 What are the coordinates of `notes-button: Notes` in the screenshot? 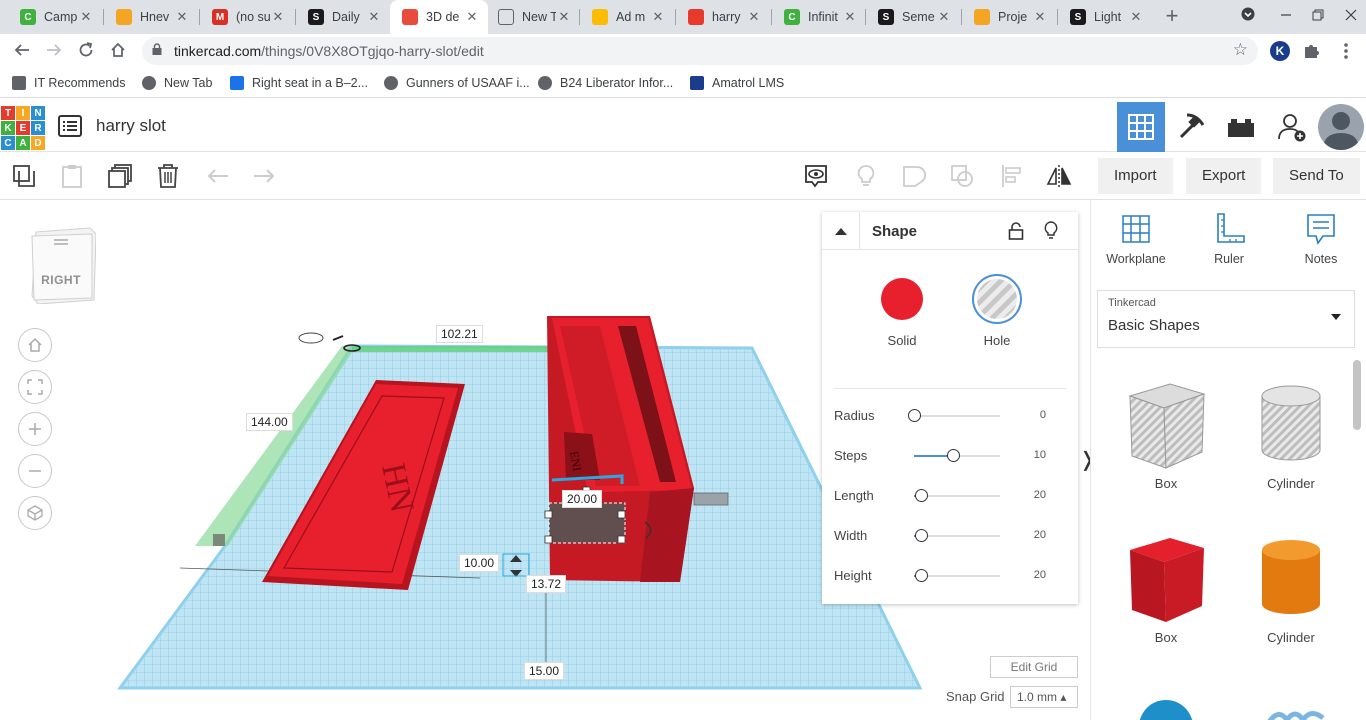 It's located at (1321, 239).